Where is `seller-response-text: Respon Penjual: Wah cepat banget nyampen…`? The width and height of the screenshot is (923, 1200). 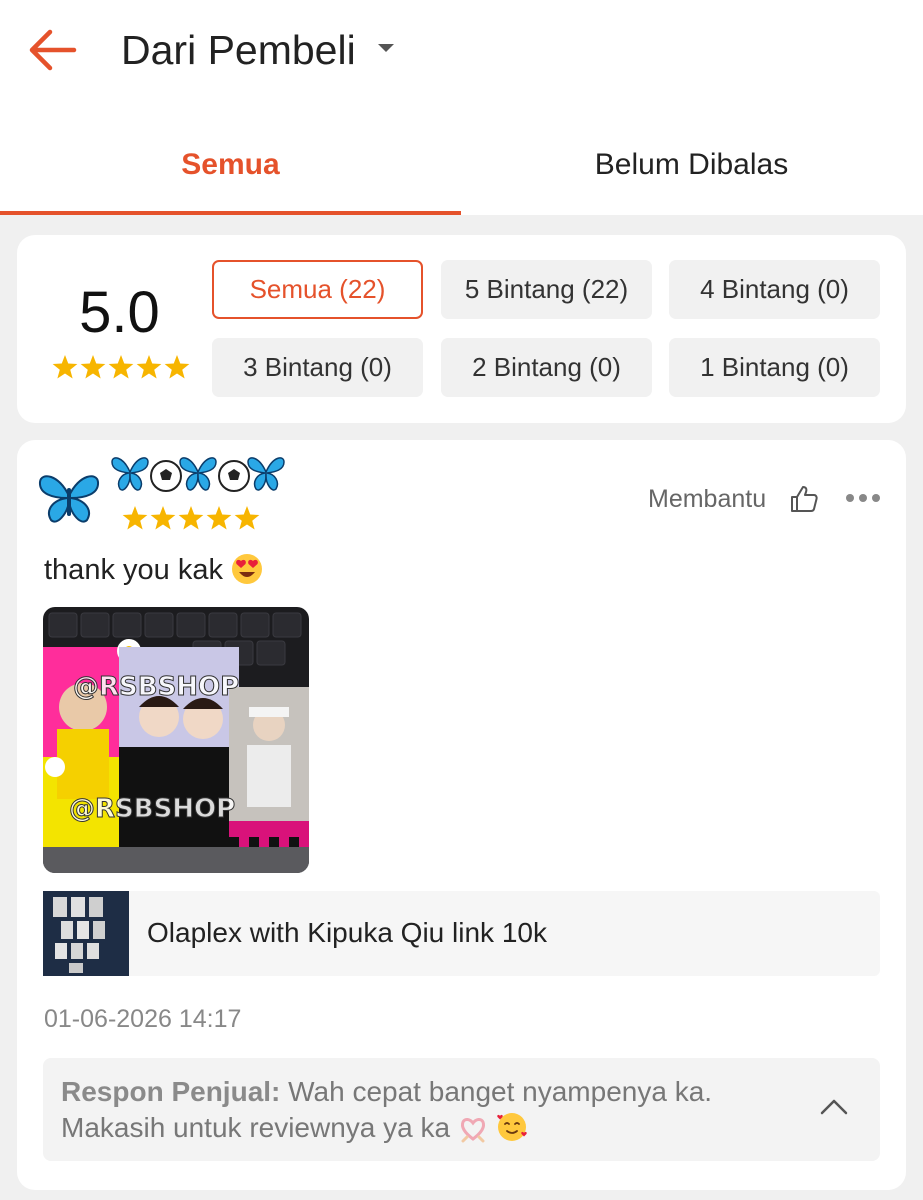
seller-response-text: Respon Penjual: Wah cepat banget nyampen… is located at coordinates (426, 1110).